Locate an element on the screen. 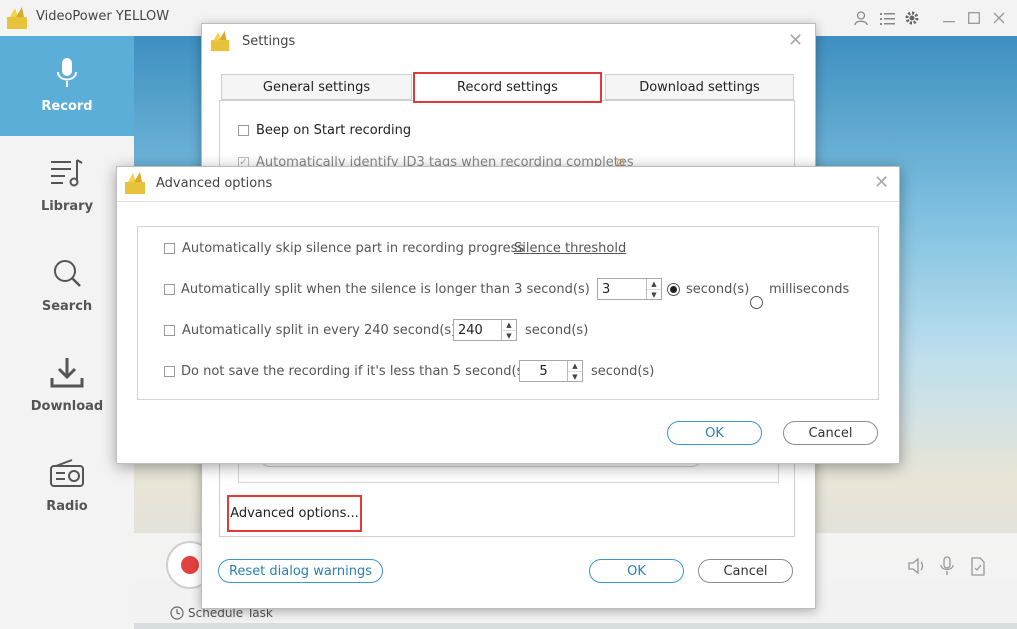  clock-icon is located at coordinates (177, 613).